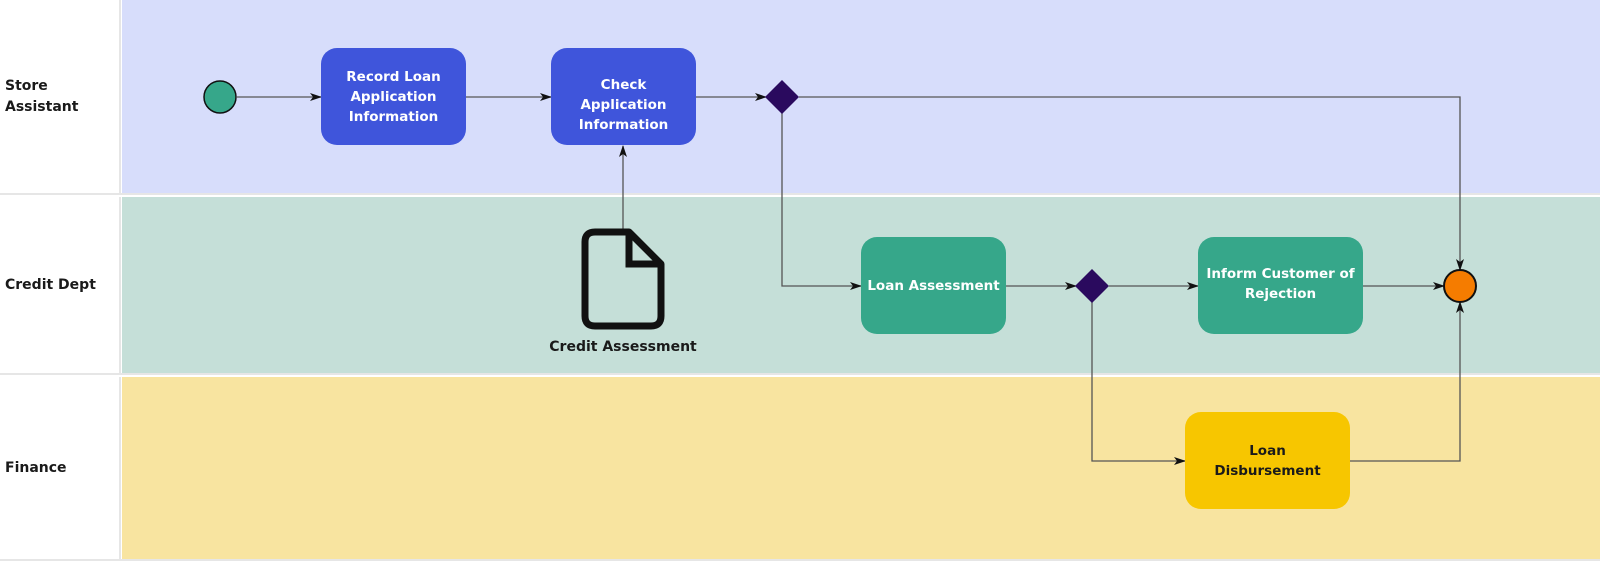  What do you see at coordinates (220, 97) in the screenshot?
I see `start-event` at bounding box center [220, 97].